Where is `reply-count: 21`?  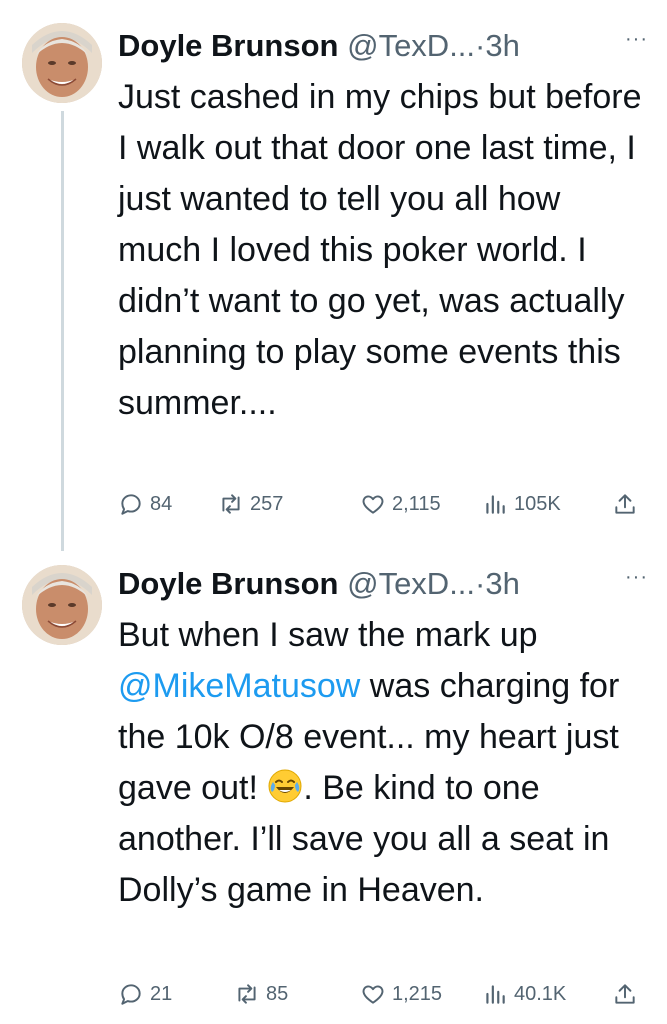
reply-count: 21 is located at coordinates (161, 994).